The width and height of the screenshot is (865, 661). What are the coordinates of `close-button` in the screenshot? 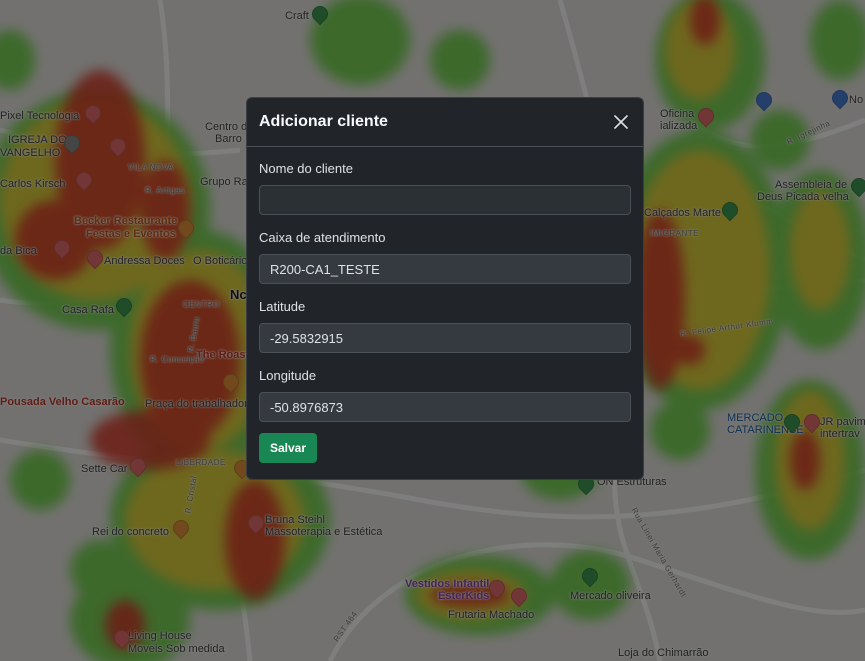 It's located at (621, 122).